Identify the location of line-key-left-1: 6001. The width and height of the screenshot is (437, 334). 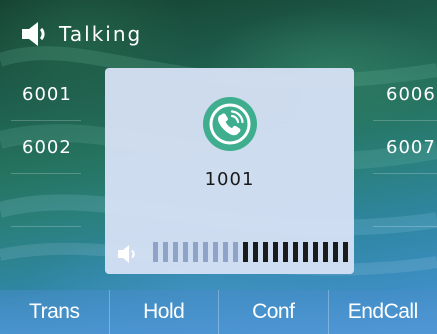
(46, 94).